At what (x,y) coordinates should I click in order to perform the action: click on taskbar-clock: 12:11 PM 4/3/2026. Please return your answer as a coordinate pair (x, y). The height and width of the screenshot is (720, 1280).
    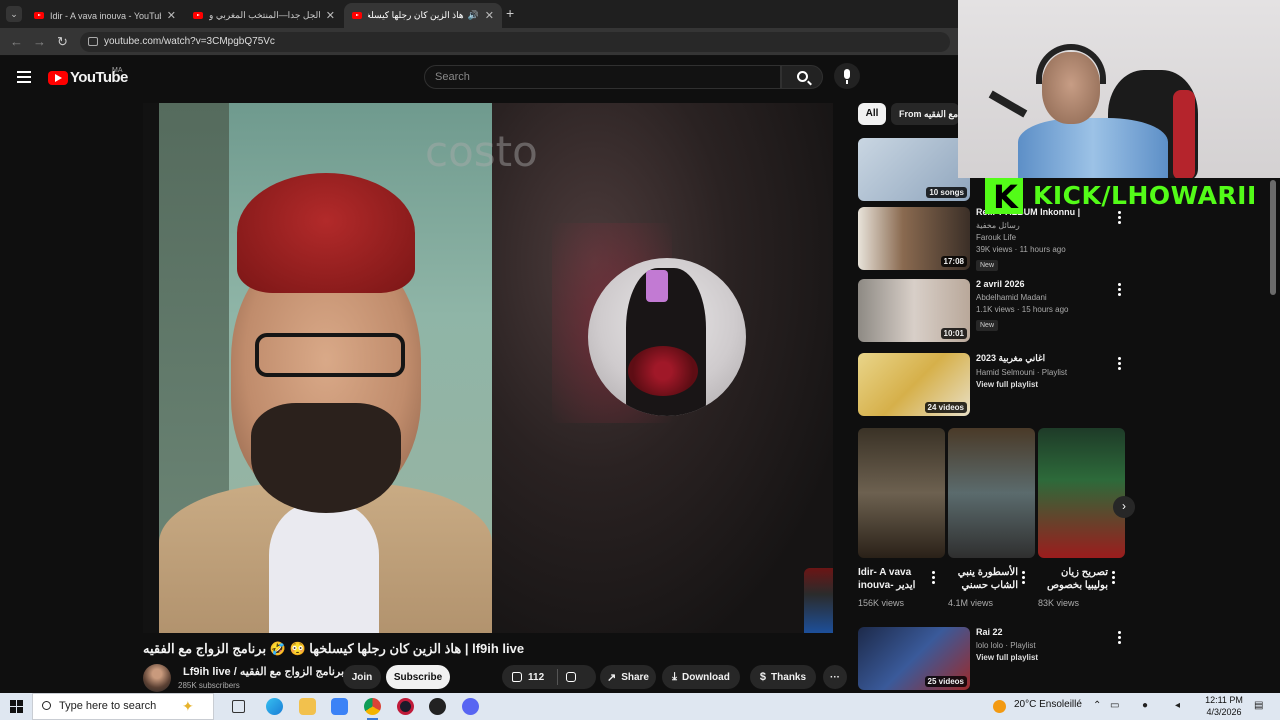
    Looking at the image, I should click on (1224, 706).